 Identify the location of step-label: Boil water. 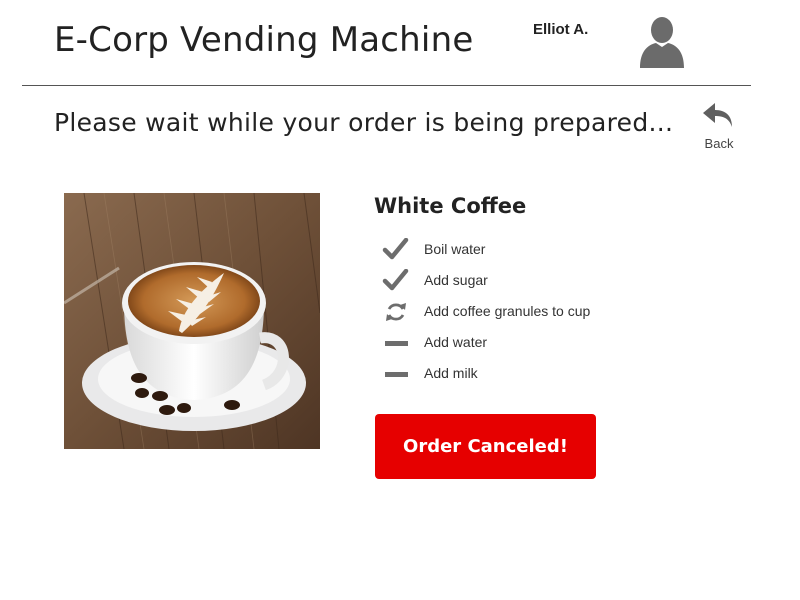
(455, 249).